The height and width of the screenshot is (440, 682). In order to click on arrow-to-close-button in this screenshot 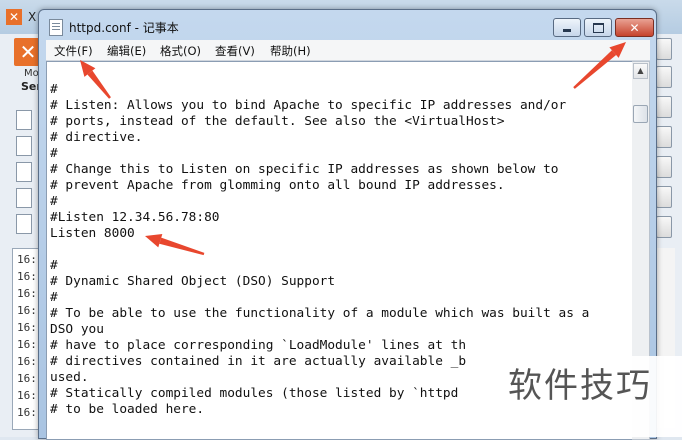, I will do `click(599, 65)`.